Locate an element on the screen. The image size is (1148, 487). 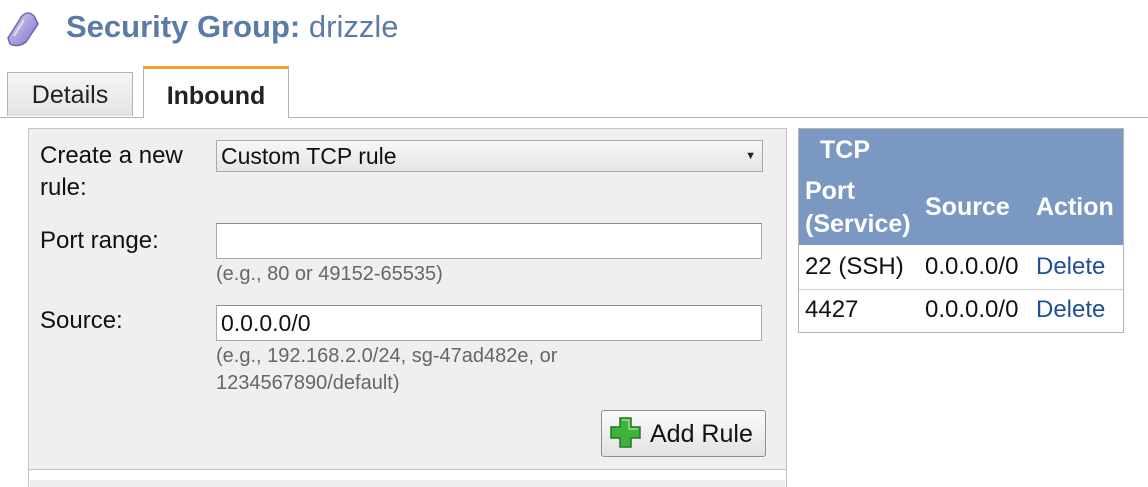
column-port-service: Port (Service) is located at coordinates (858, 207).